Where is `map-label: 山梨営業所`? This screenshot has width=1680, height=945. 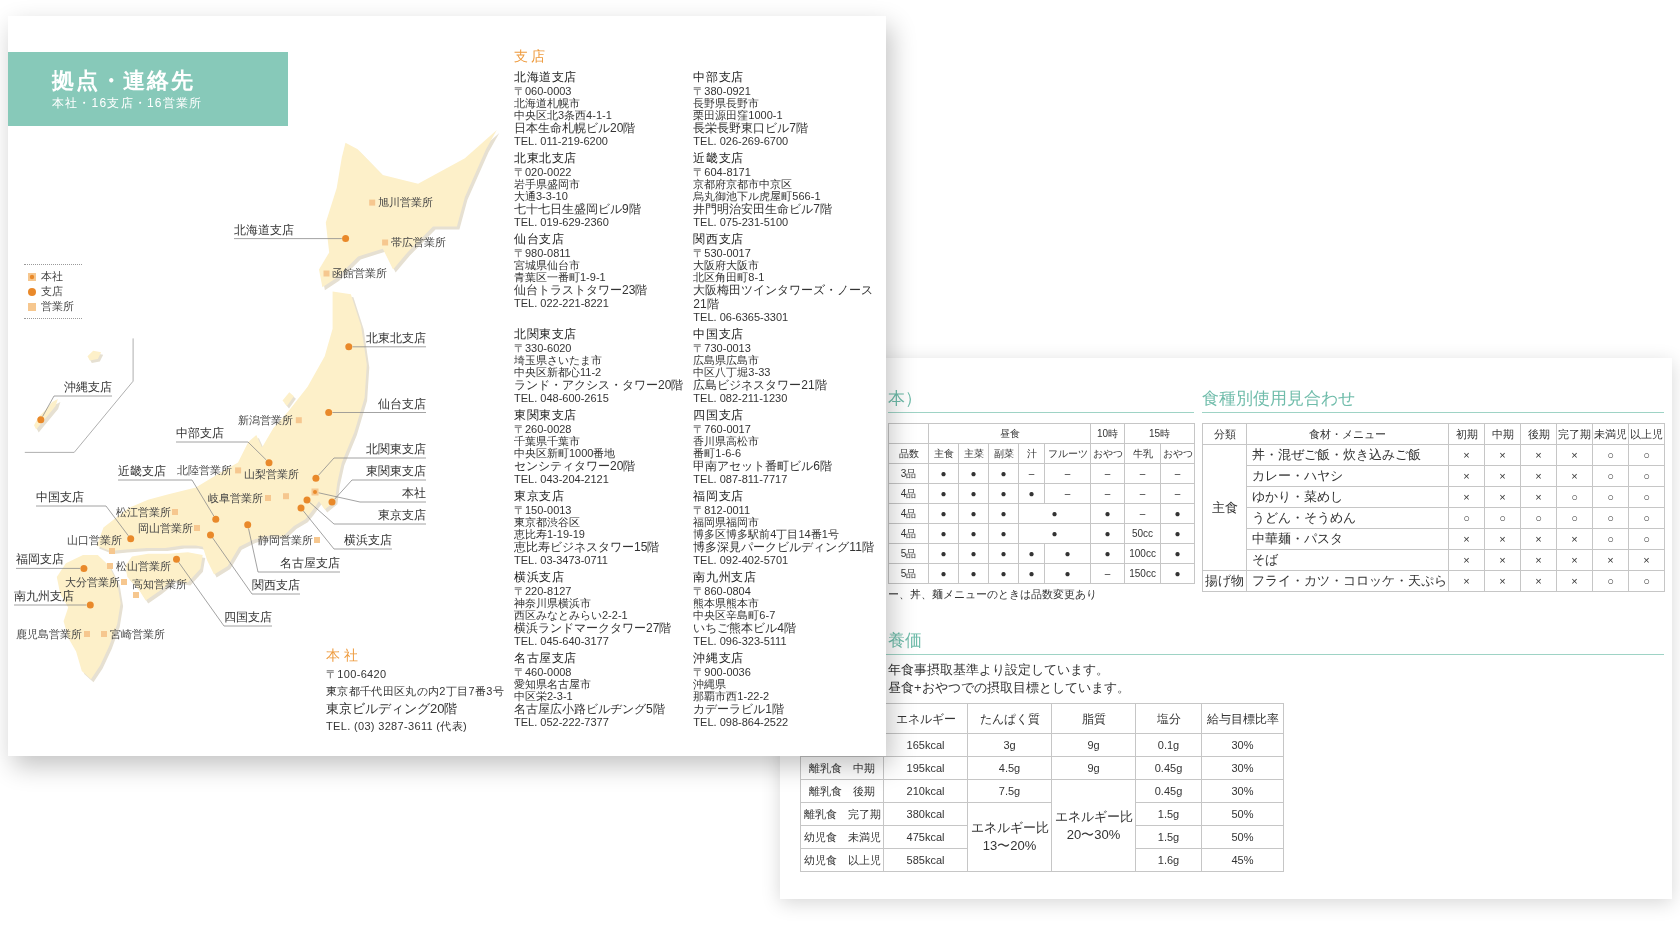 map-label: 山梨営業所 is located at coordinates (271, 474).